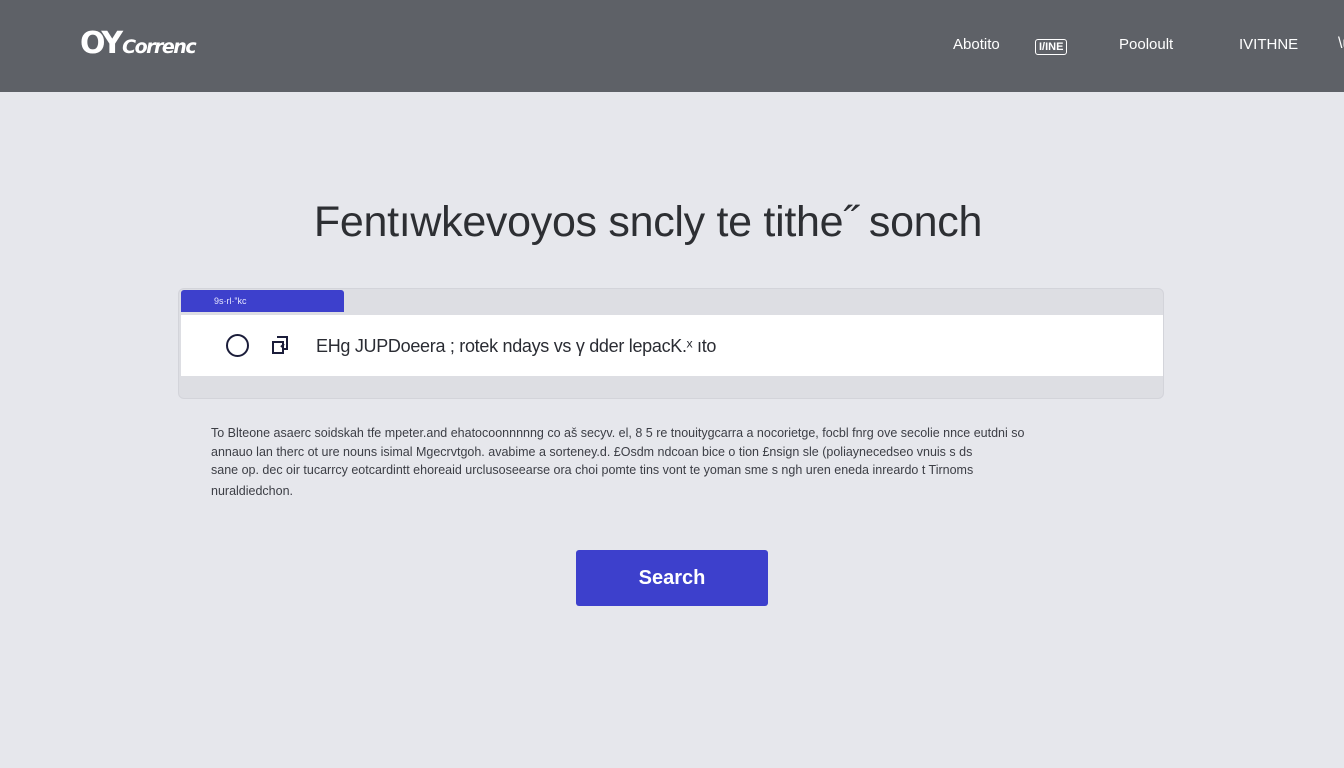 This screenshot has height=768, width=1344. Describe the element at coordinates (976, 45) in the screenshot. I see `nav-link-about: Abotito` at that location.